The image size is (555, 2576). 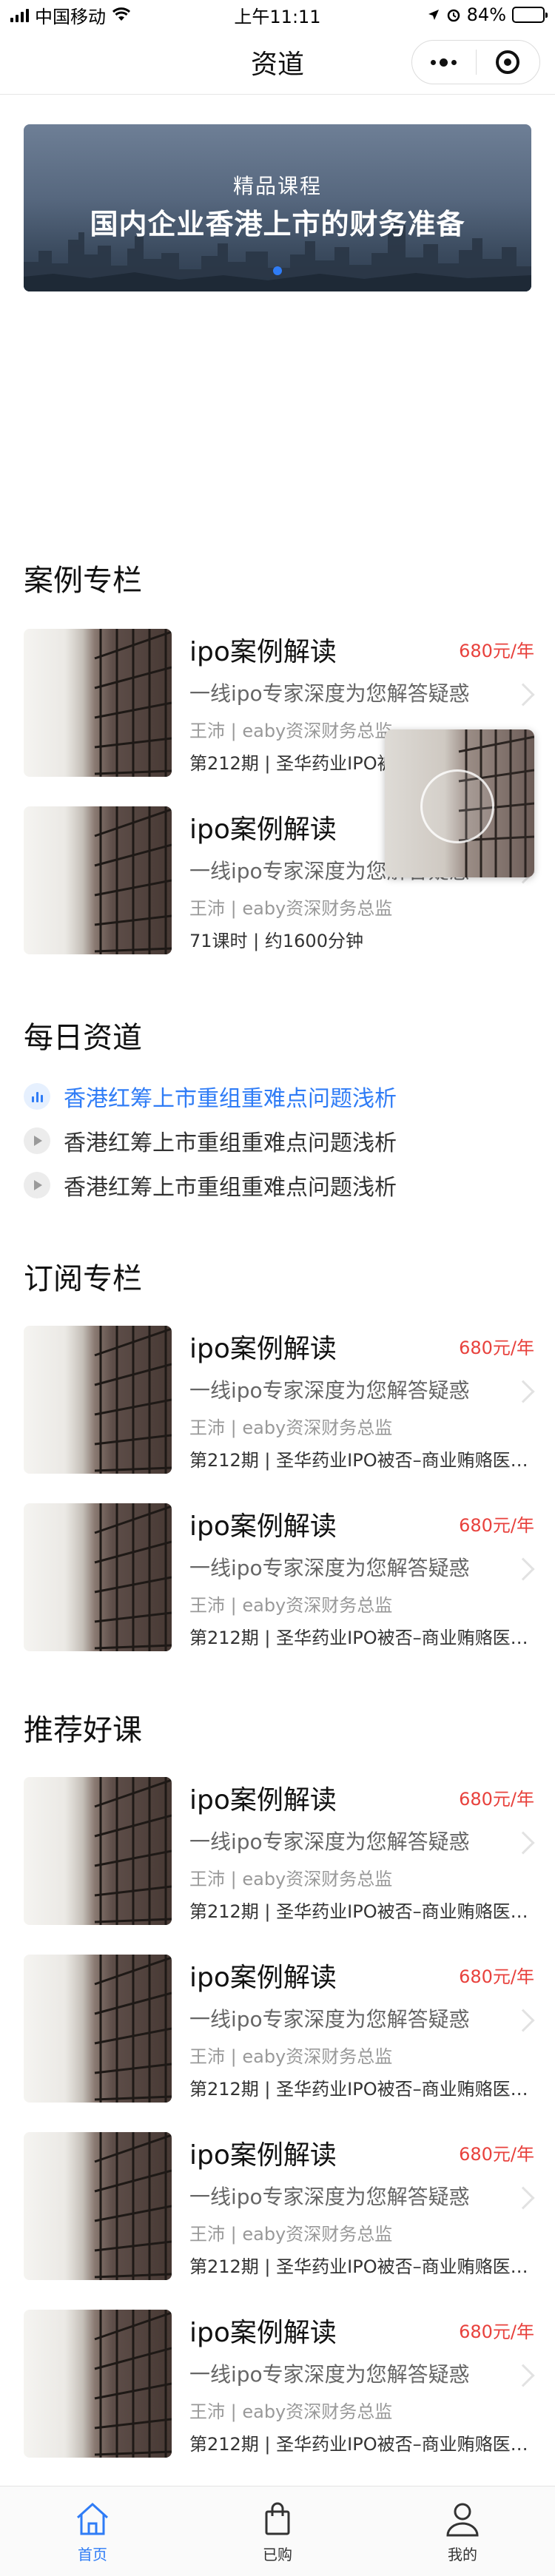 I want to click on more-button, so click(x=444, y=62).